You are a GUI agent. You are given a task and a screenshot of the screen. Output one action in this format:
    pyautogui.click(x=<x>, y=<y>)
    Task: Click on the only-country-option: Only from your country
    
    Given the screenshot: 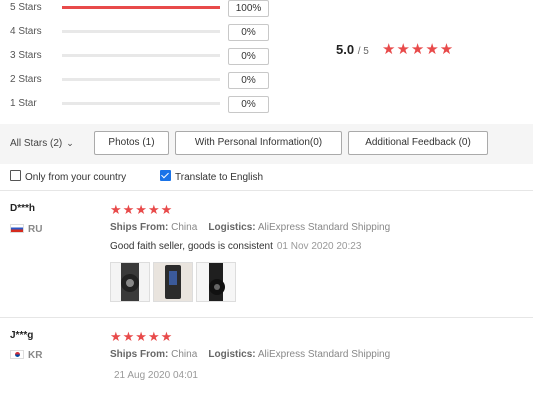 What is the action you would take?
    pyautogui.click(x=68, y=176)
    